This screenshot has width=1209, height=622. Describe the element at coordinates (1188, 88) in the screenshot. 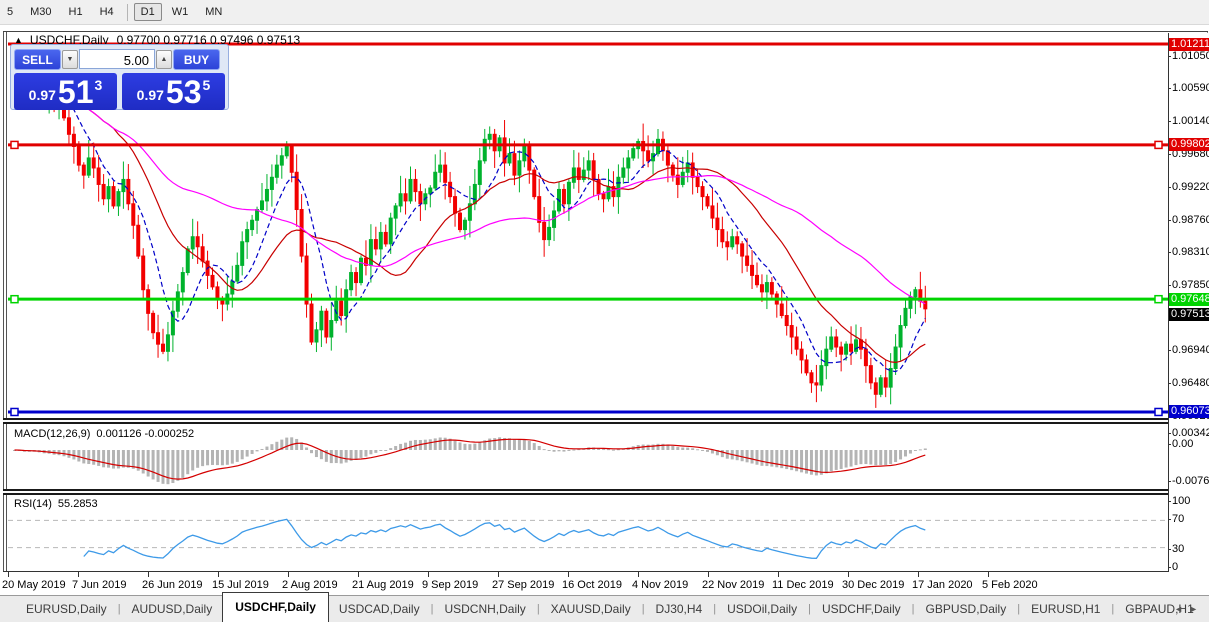

I see `price-tick-1.00590: 1.00590` at that location.